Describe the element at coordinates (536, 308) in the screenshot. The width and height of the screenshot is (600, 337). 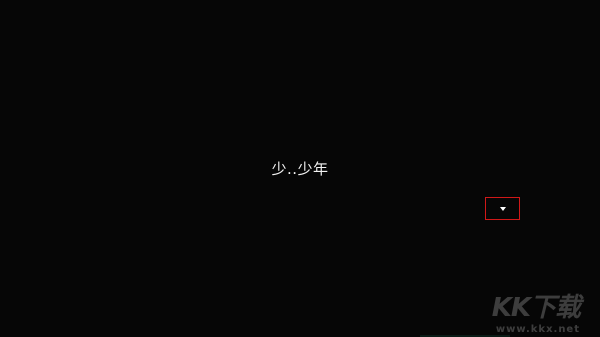
I see `watermark-logo: KK下载` at that location.